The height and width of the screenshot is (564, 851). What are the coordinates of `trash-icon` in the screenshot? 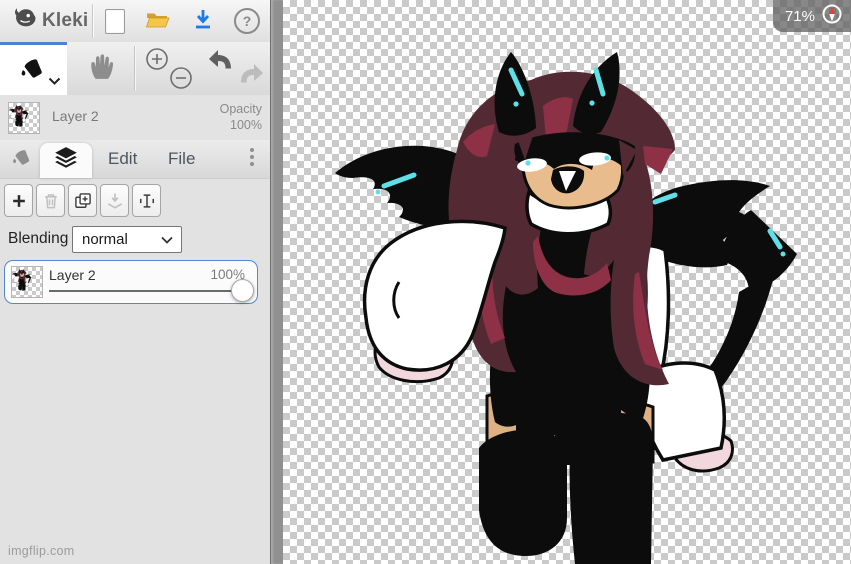 It's located at (50, 200).